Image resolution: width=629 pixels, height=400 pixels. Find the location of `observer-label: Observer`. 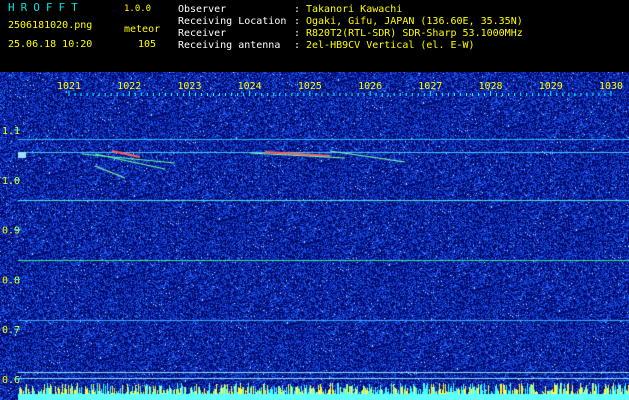

observer-label: Observer is located at coordinates (202, 9).